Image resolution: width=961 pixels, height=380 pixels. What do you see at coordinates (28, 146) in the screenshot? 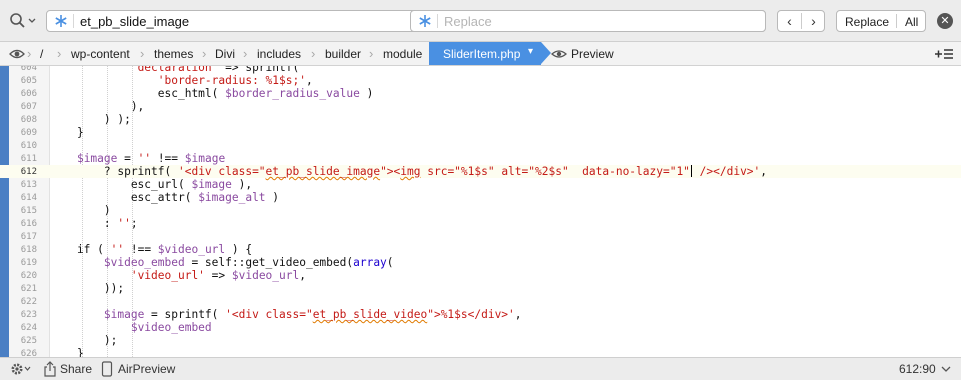
I see `line-number: 610` at bounding box center [28, 146].